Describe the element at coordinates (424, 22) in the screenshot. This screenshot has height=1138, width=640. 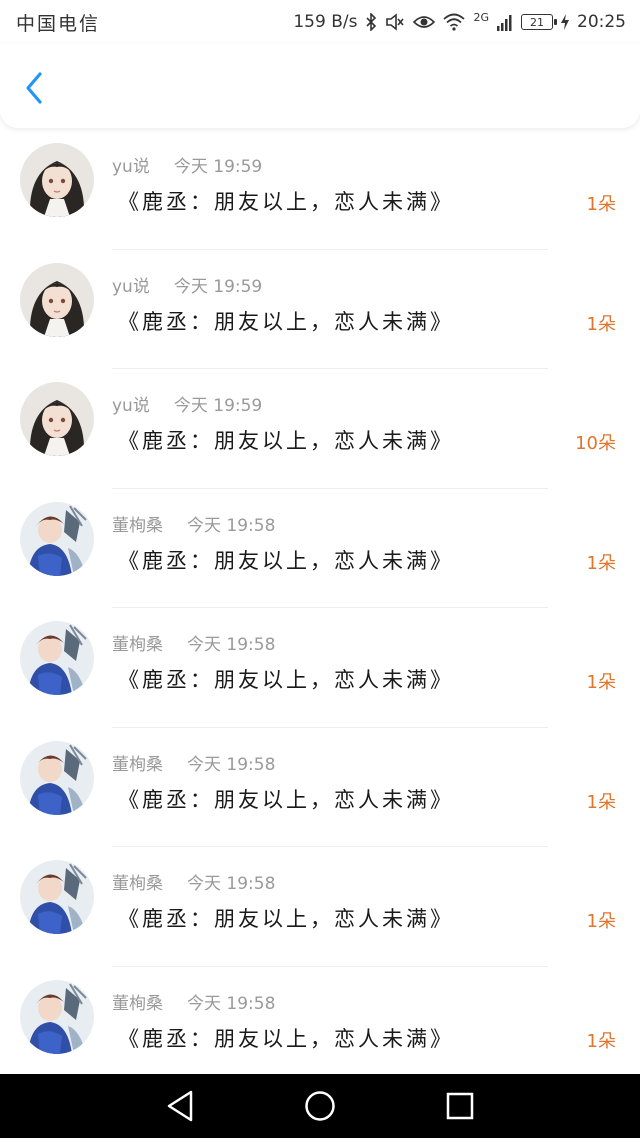
I see `eye-icon` at that location.